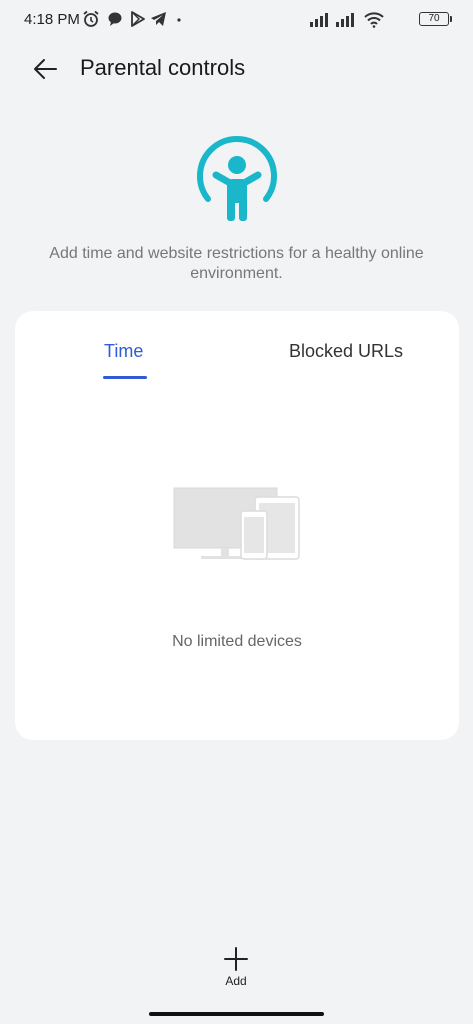  What do you see at coordinates (346, 351) in the screenshot?
I see `tab-blocked-urls: Blocked URLs` at bounding box center [346, 351].